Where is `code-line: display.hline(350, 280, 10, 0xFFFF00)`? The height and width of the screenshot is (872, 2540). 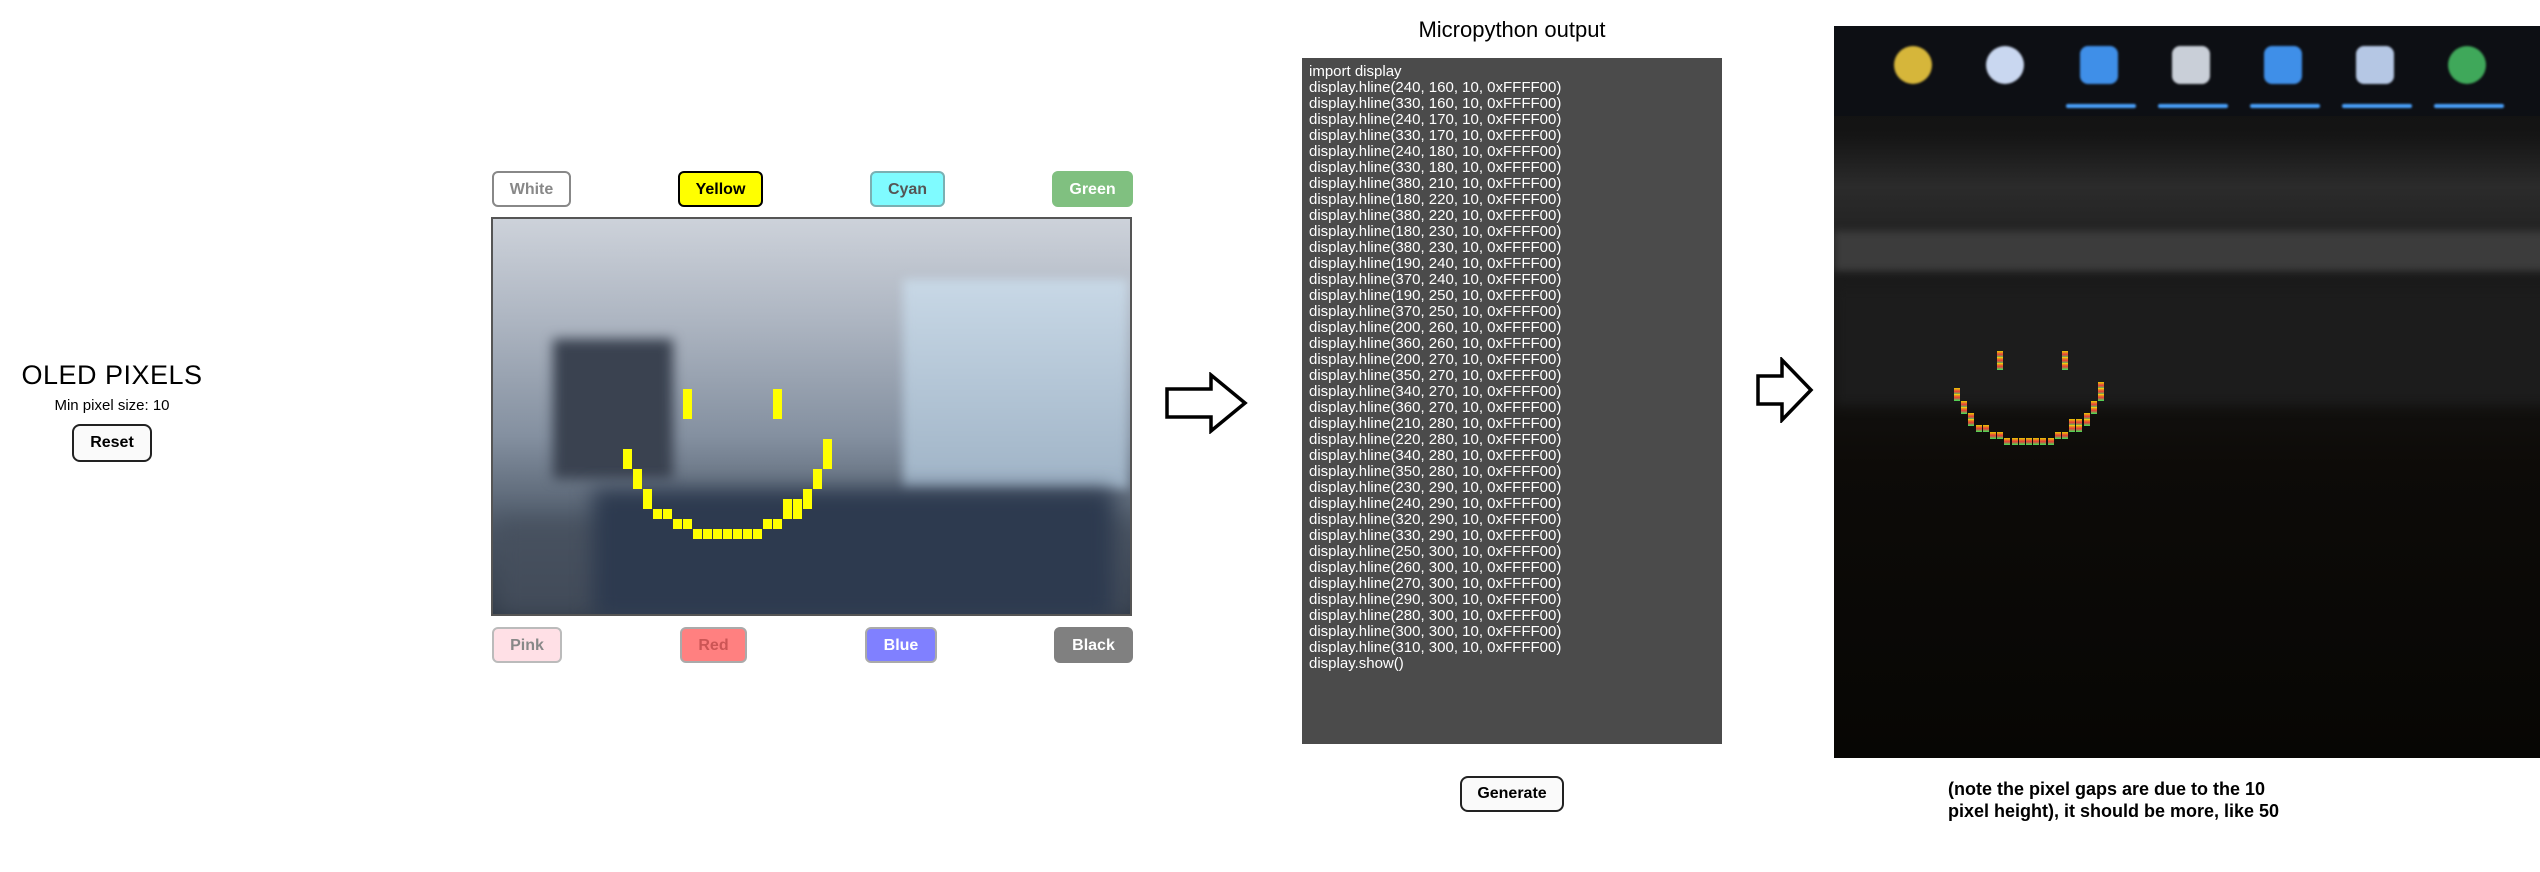
code-line: display.hline(350, 280, 10, 0xFFFF00) is located at coordinates (1435, 471).